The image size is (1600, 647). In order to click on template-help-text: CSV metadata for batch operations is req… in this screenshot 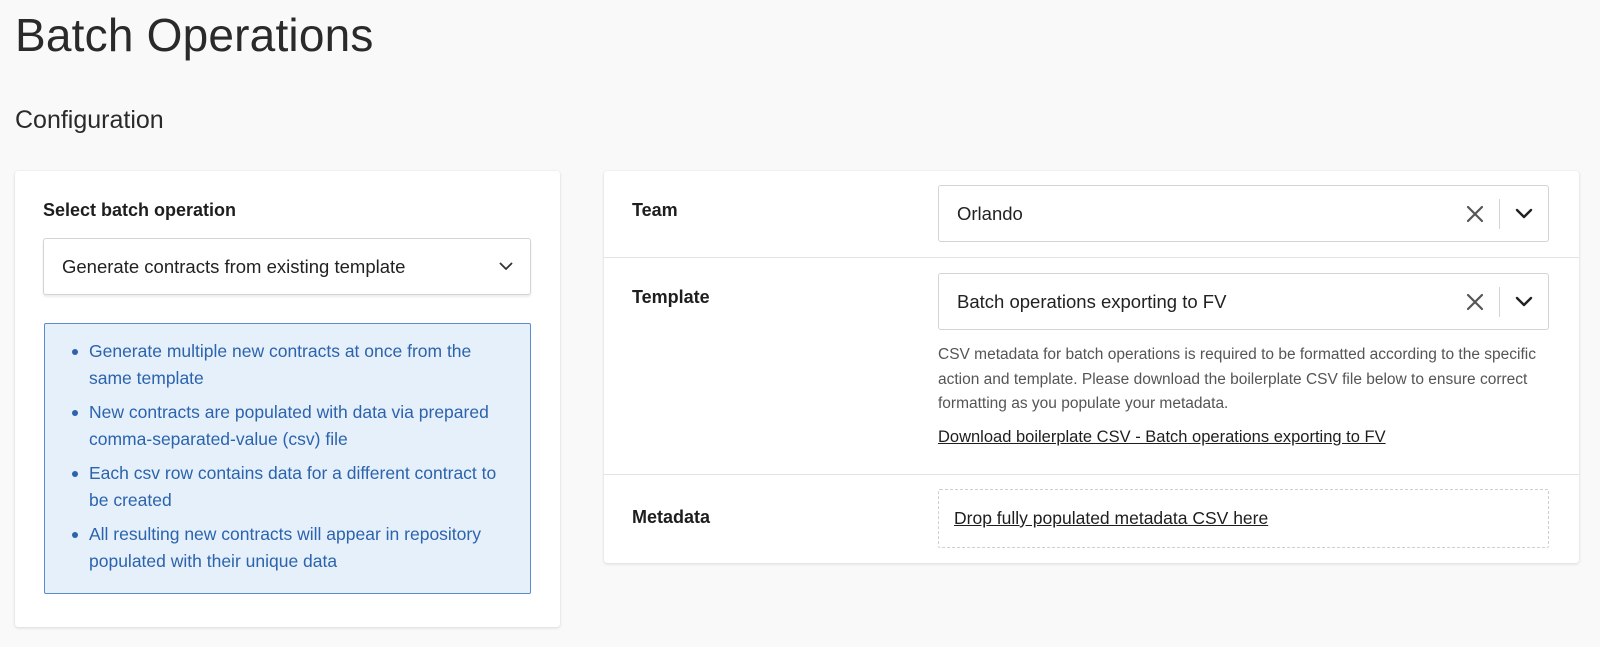, I will do `click(1237, 379)`.